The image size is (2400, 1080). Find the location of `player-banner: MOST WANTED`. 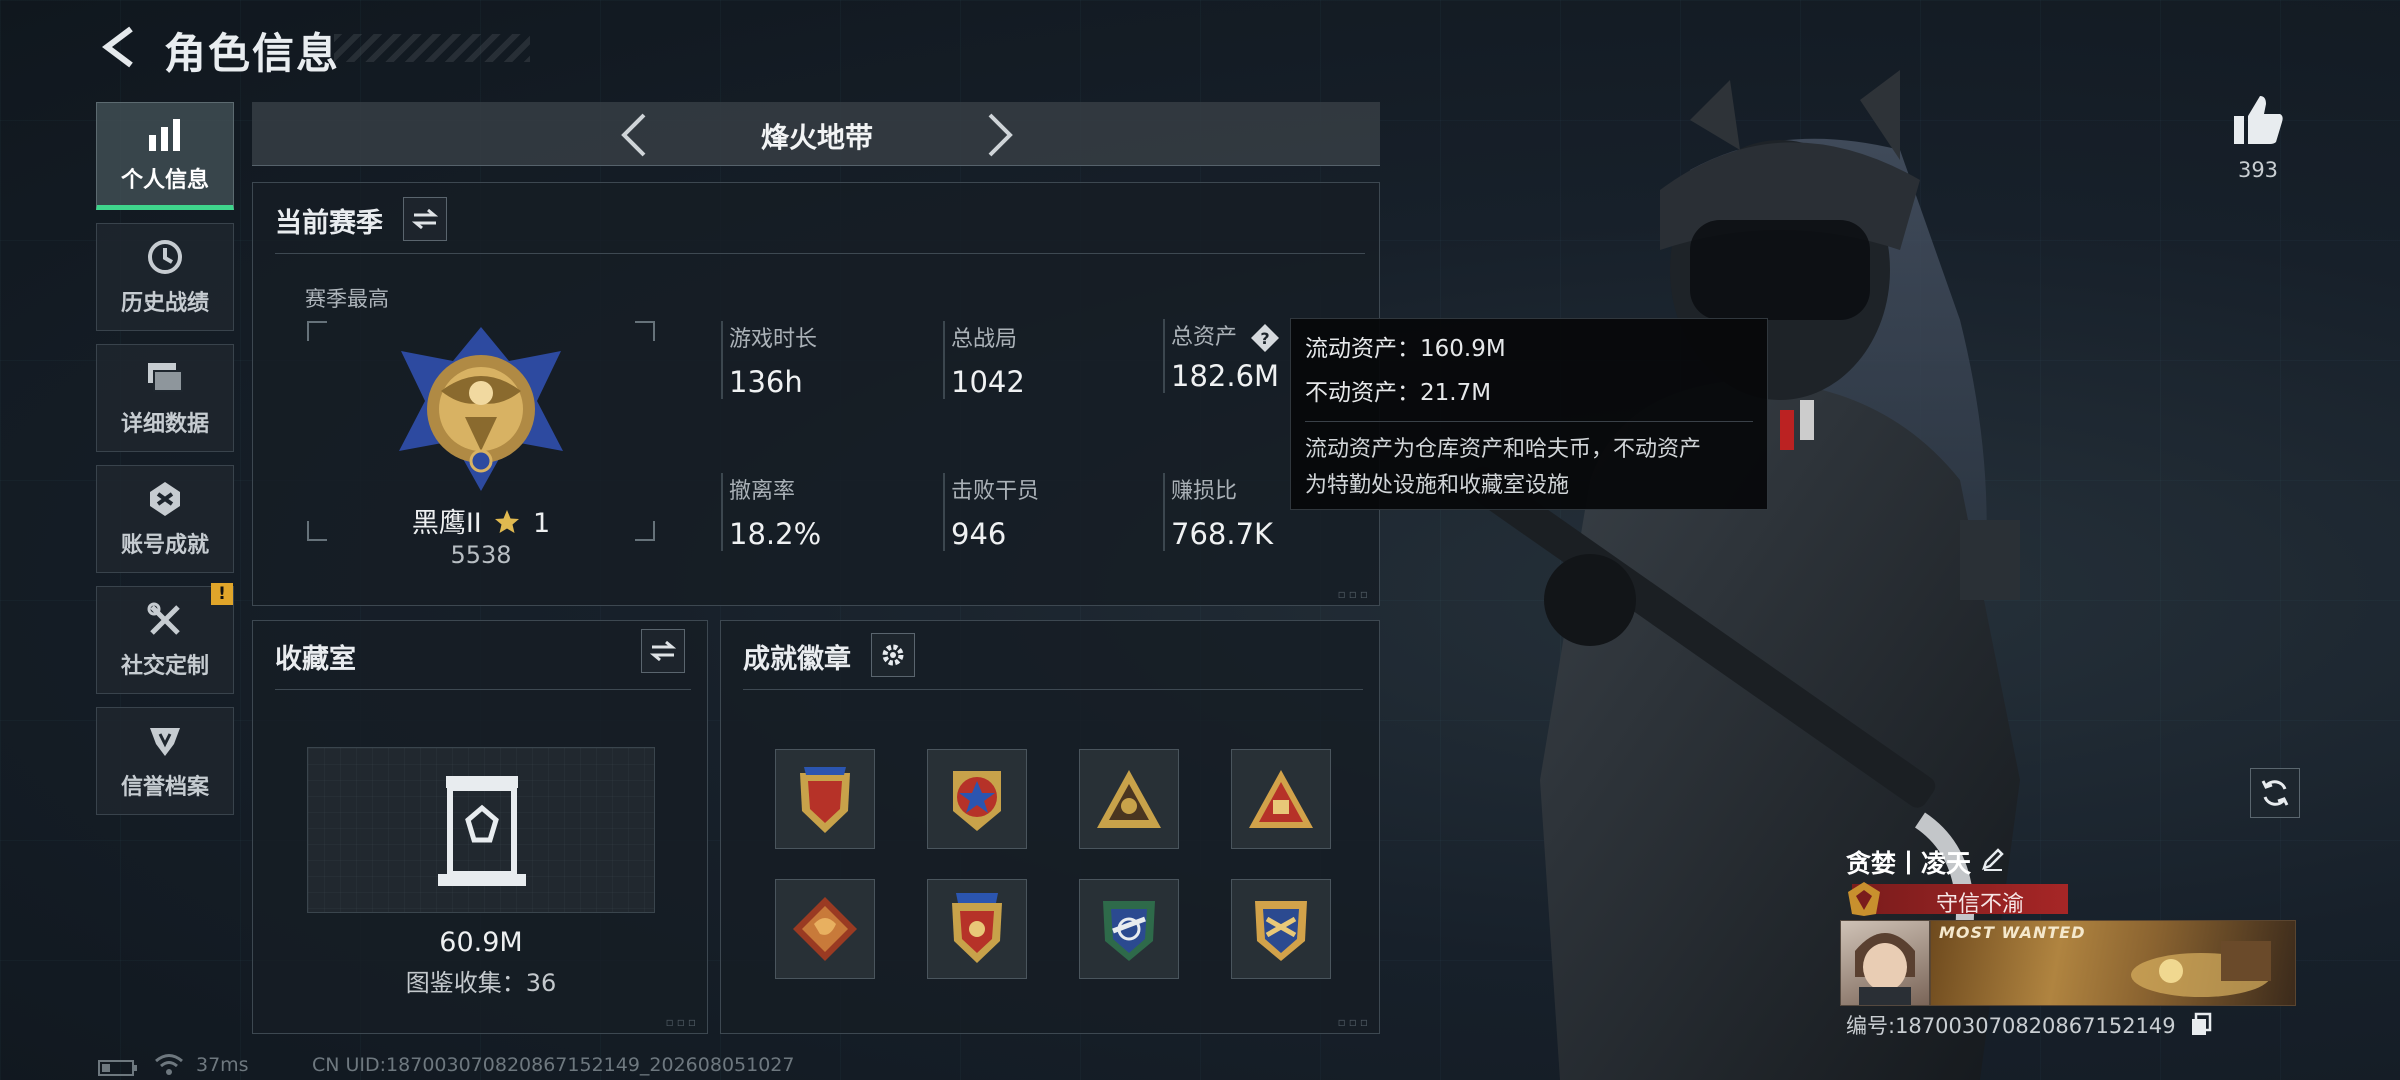

player-banner: MOST WANTED is located at coordinates (2113, 963).